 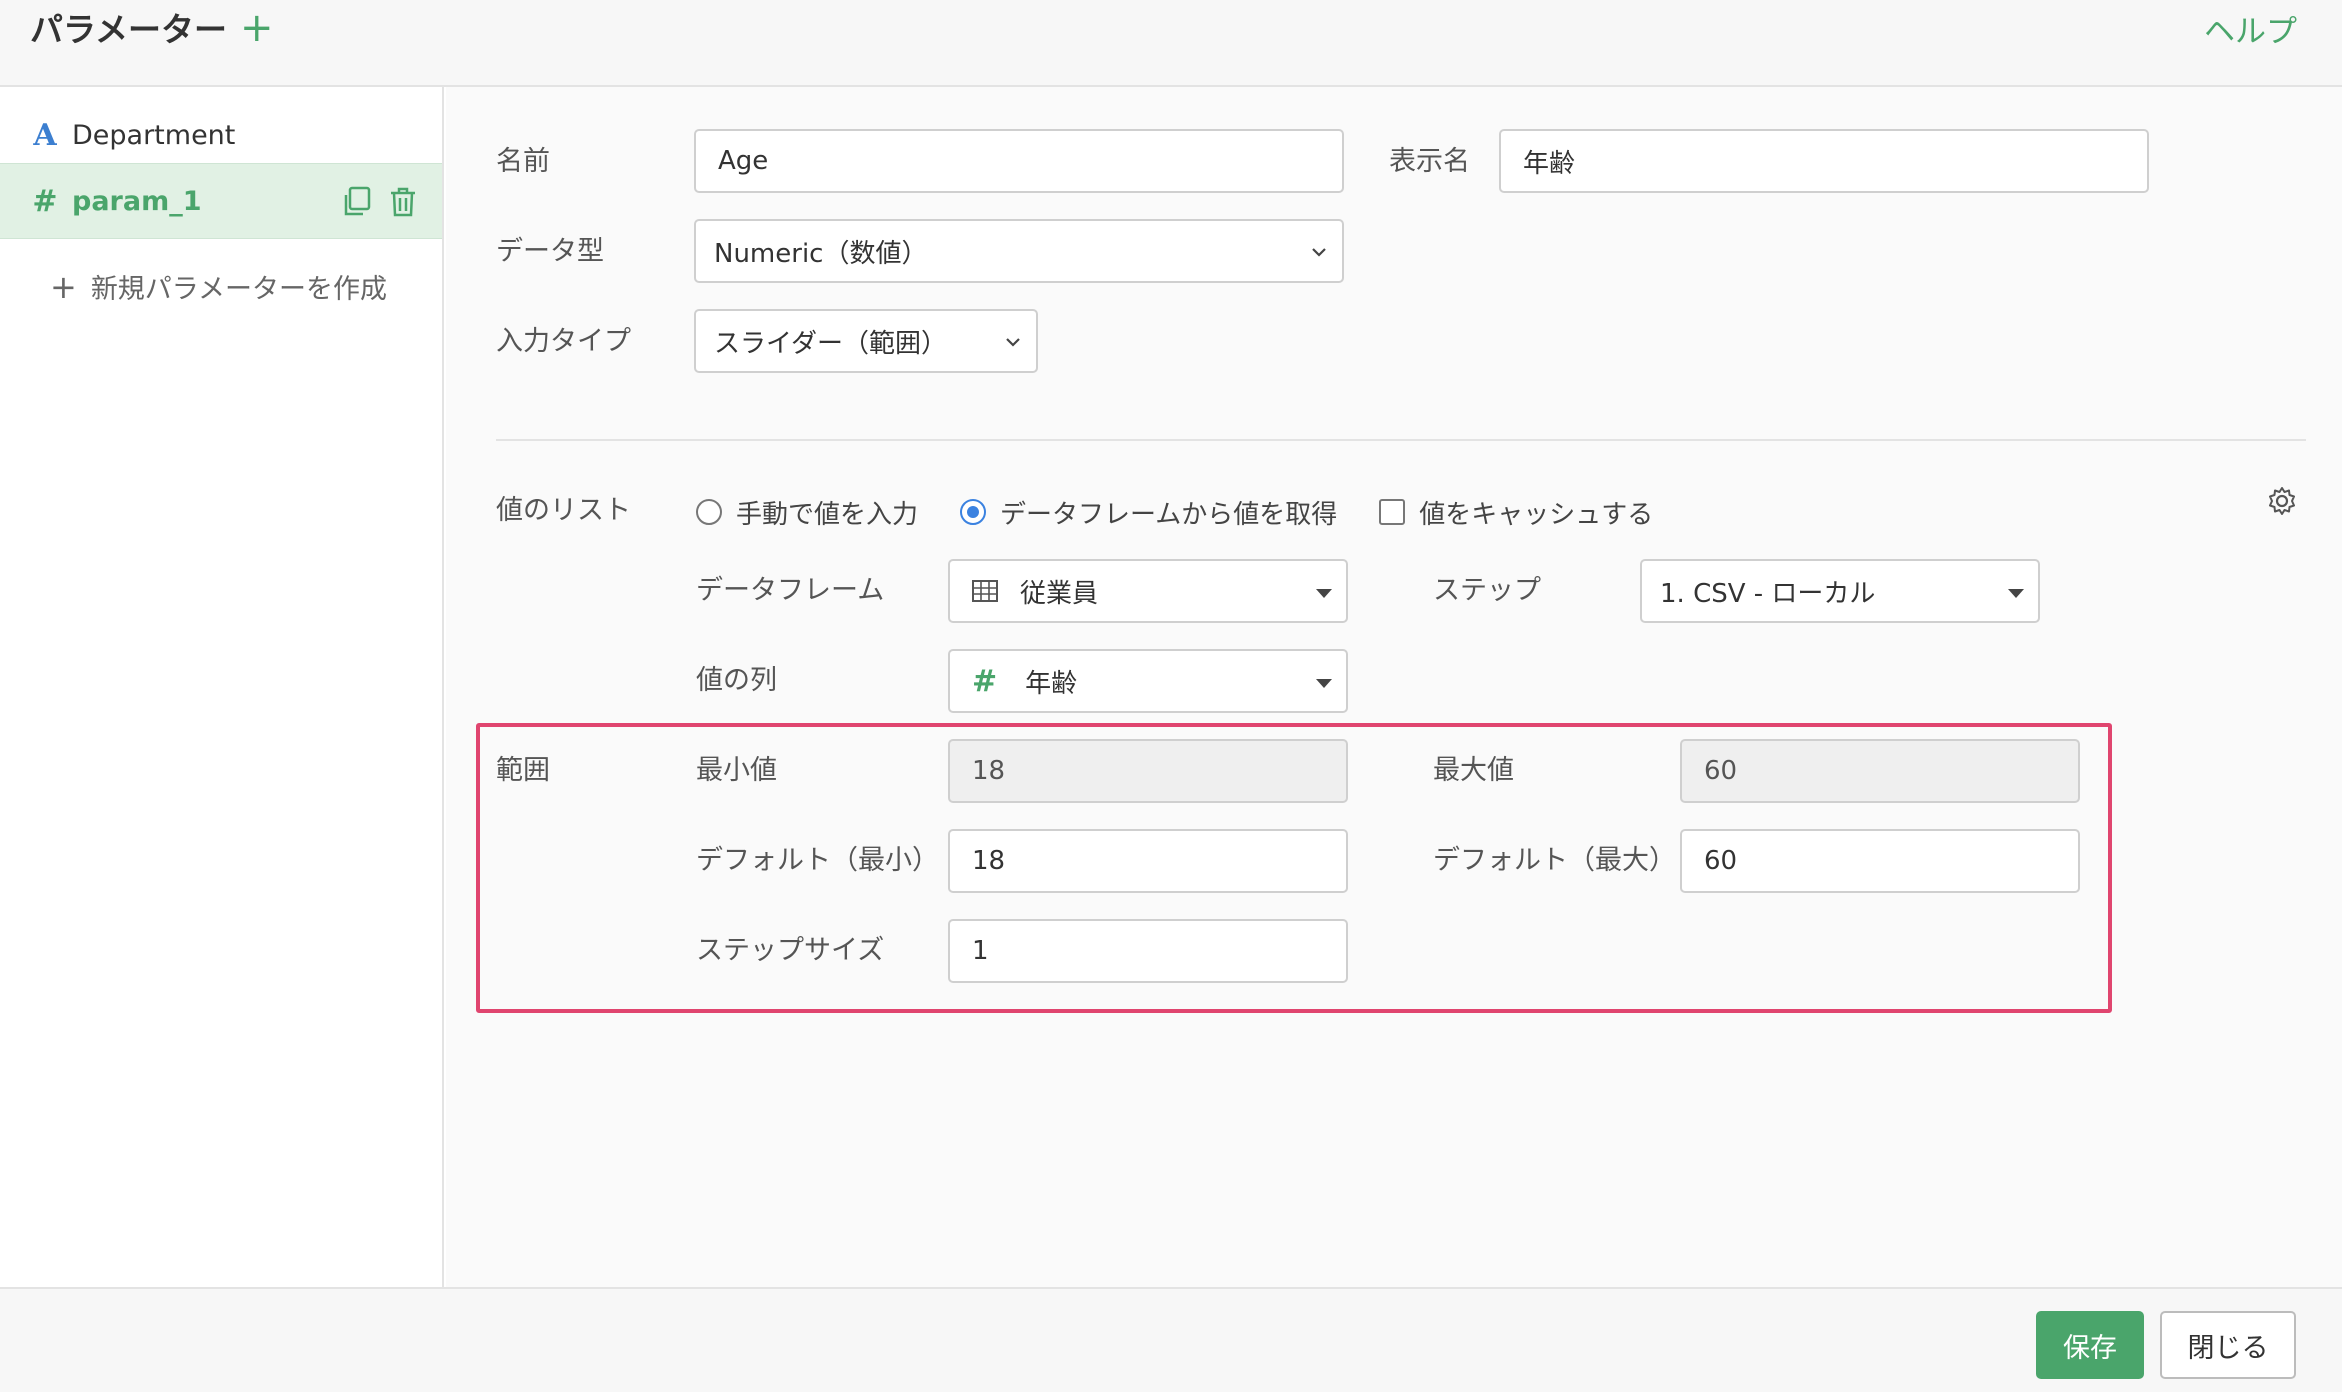 What do you see at coordinates (1019, 251) in the screenshot?
I see `data-type-select: Numeric（数値）` at bounding box center [1019, 251].